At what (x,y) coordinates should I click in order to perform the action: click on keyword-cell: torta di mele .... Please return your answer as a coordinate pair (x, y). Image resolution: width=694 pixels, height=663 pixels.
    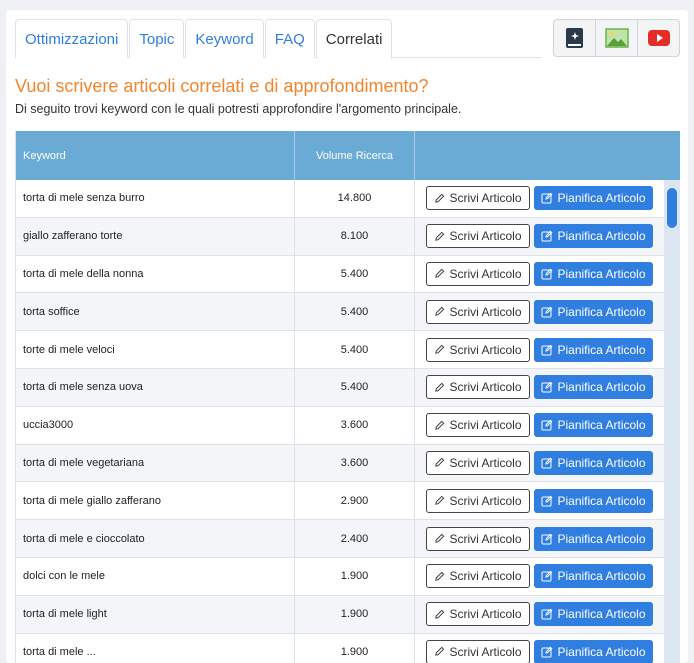
    Looking at the image, I should click on (155, 648).